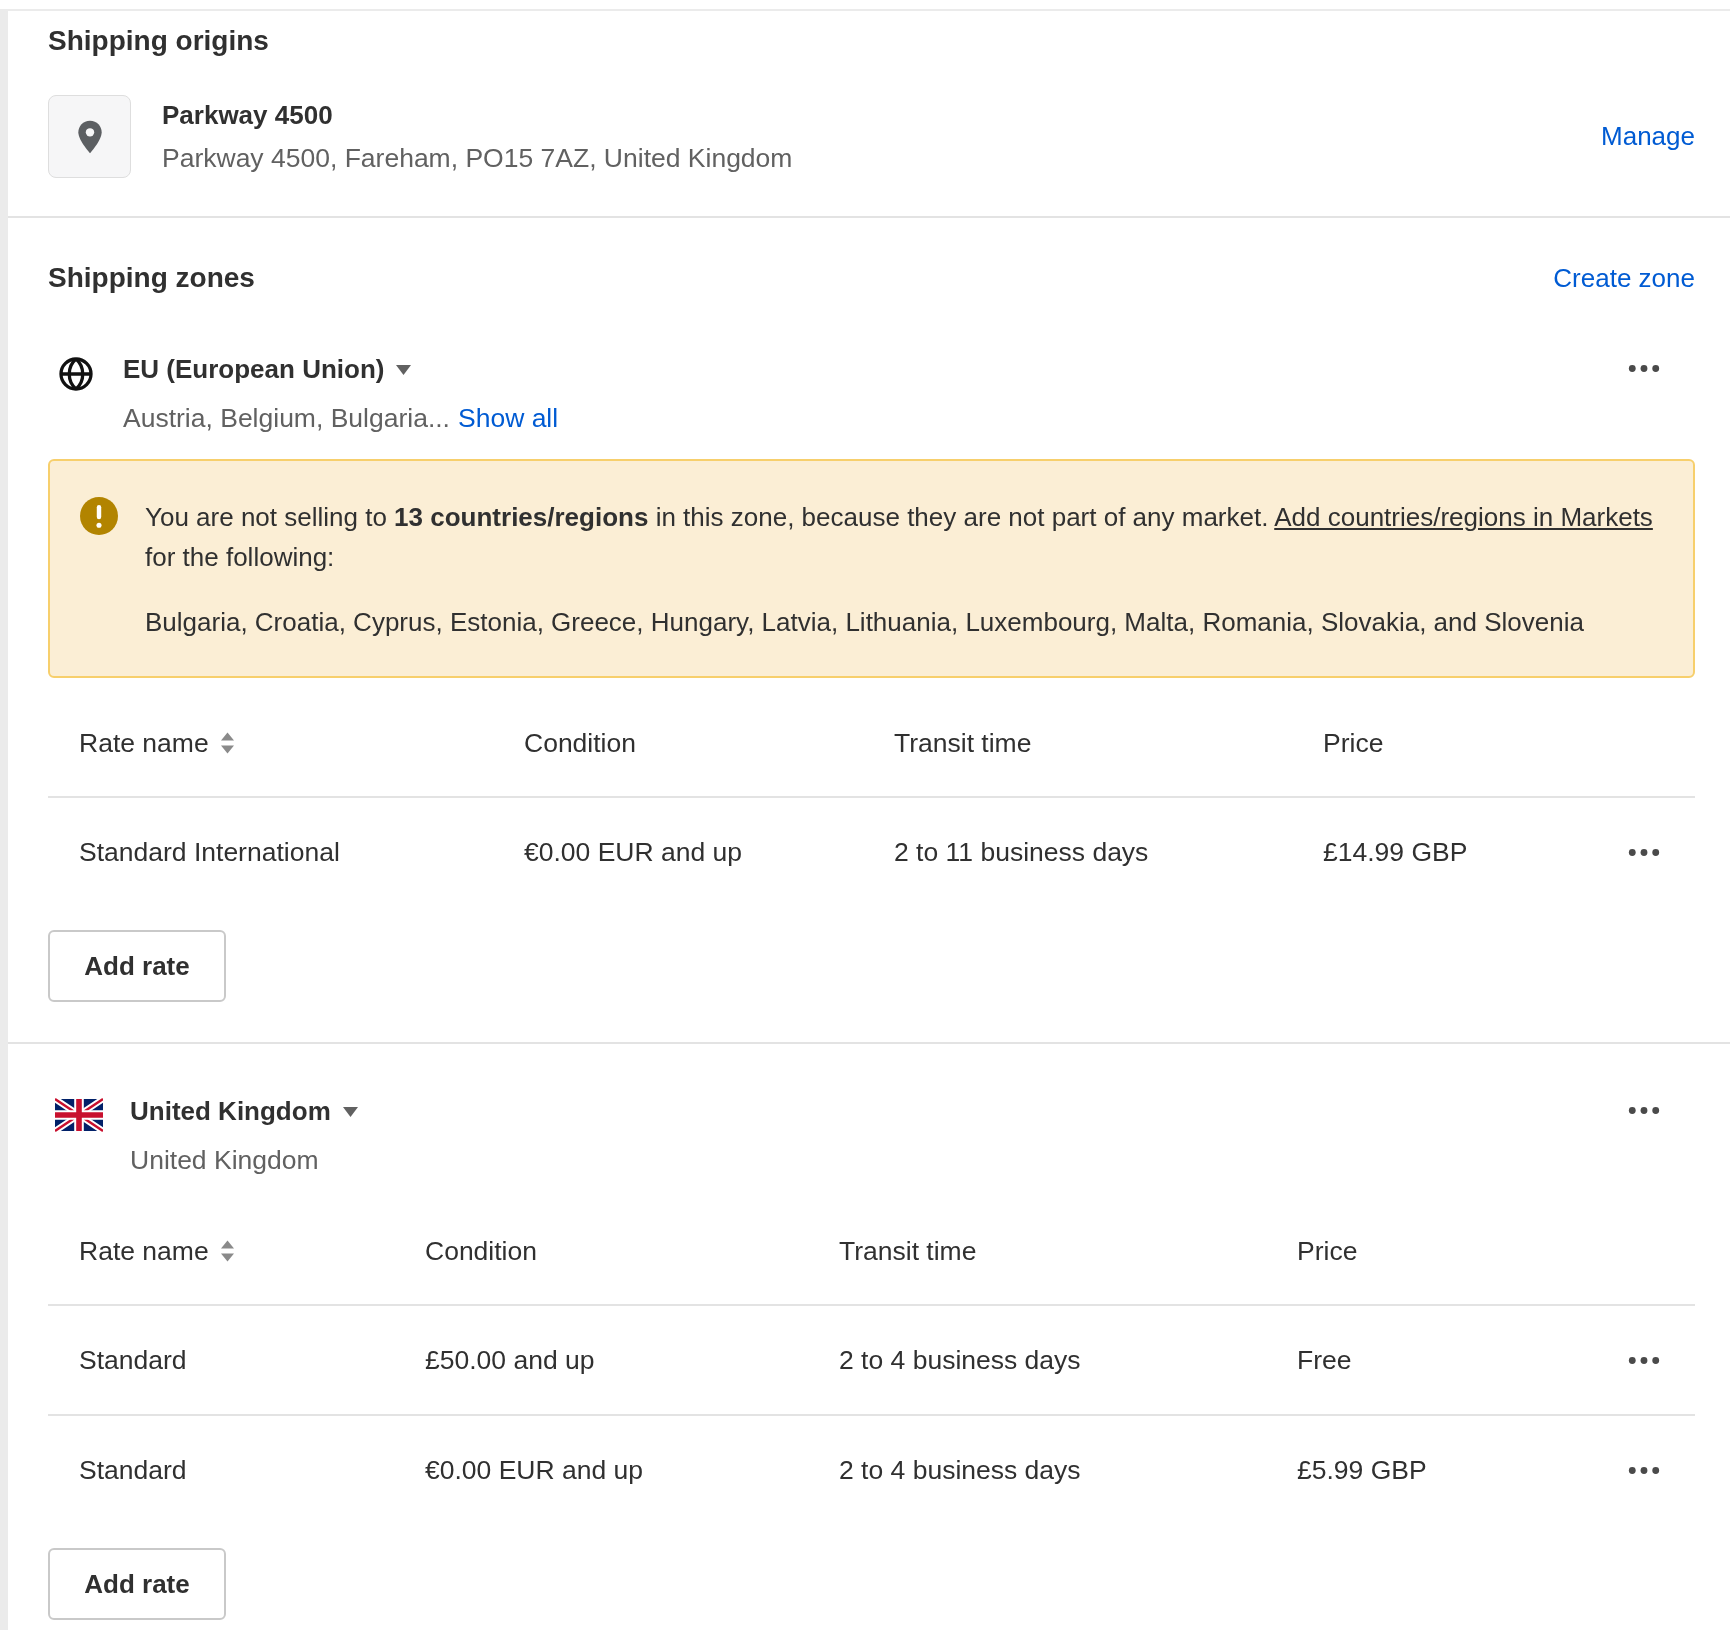  What do you see at coordinates (159, 41) in the screenshot?
I see `section-title: Shipping origins` at bounding box center [159, 41].